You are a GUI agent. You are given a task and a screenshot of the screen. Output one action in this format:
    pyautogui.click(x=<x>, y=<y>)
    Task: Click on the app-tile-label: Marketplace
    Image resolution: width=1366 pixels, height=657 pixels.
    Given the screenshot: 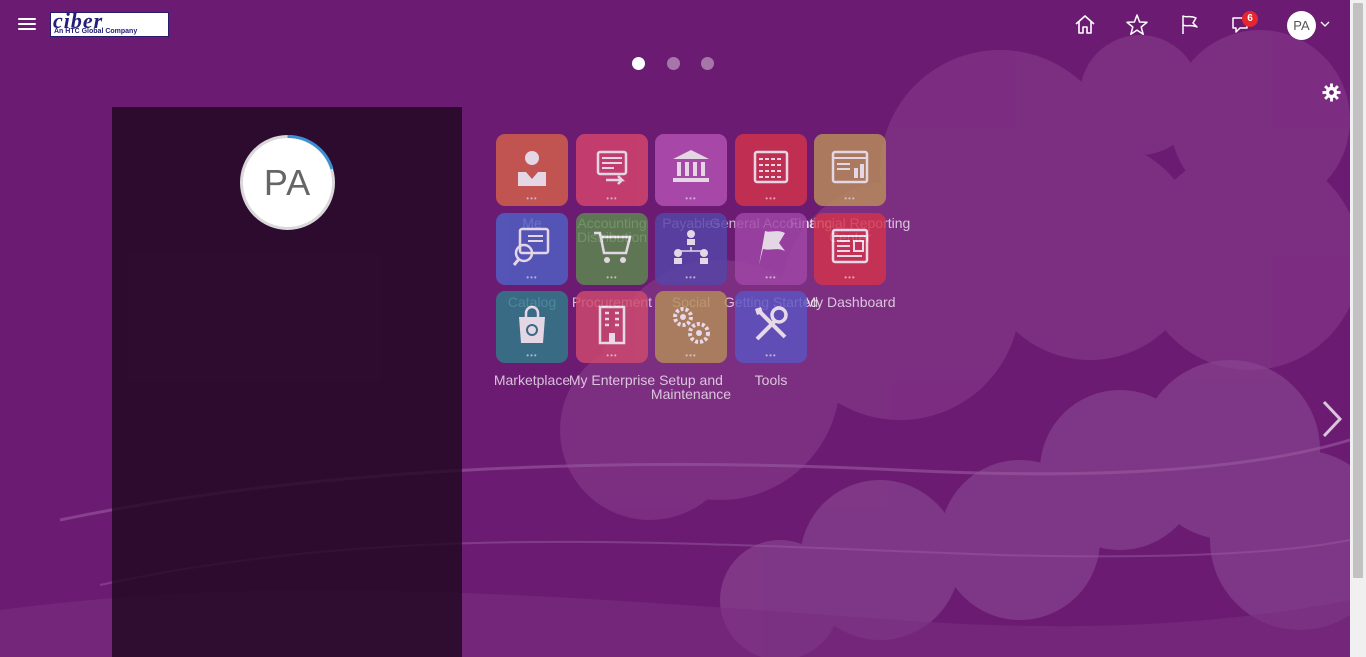 What is the action you would take?
    pyautogui.click(x=532, y=380)
    